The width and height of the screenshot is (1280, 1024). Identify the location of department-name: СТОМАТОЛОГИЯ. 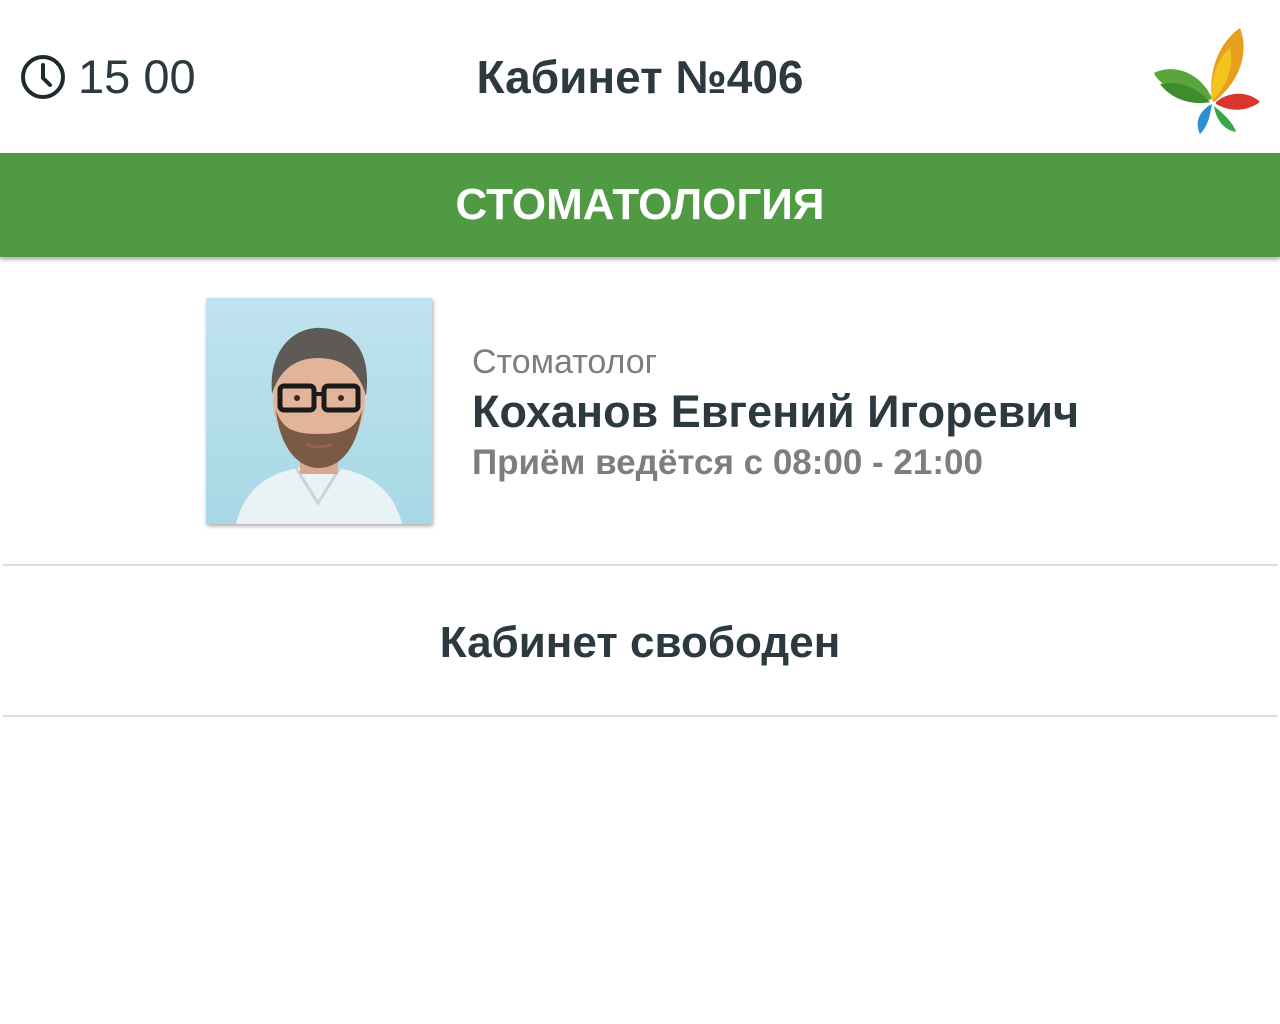
(640, 204).